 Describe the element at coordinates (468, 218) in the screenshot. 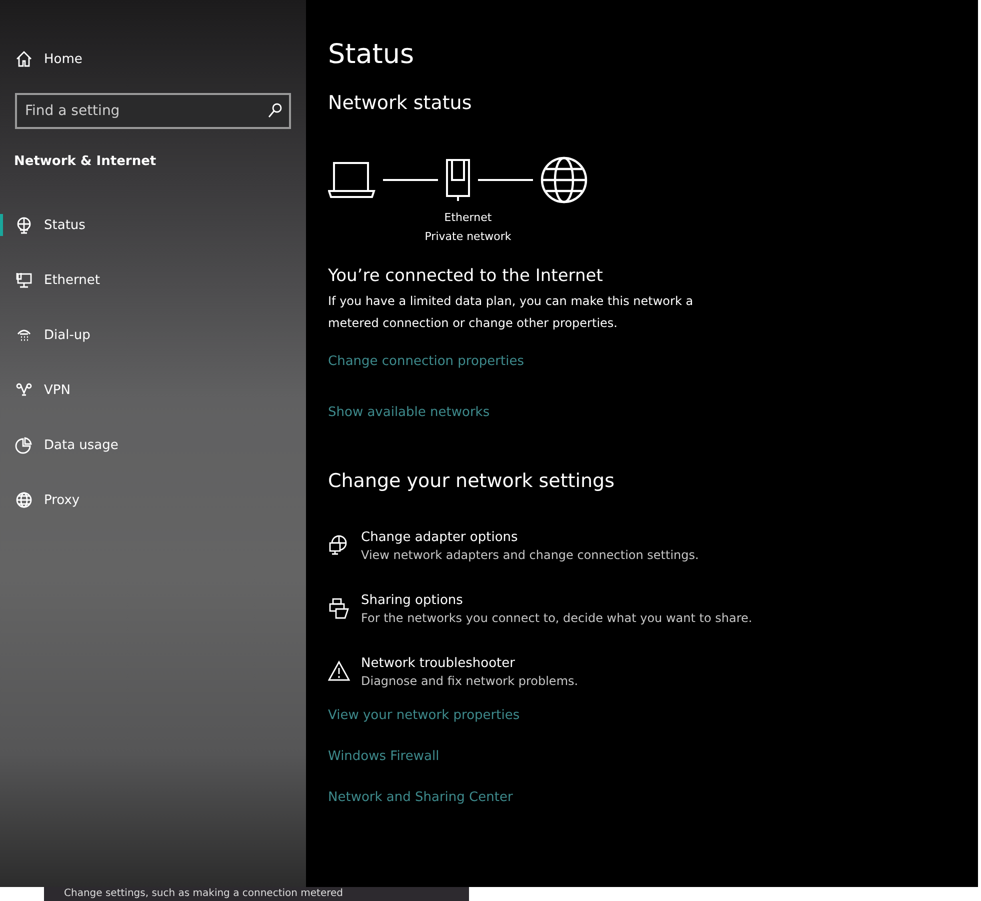

I see `adapter-name: Ethernet` at that location.